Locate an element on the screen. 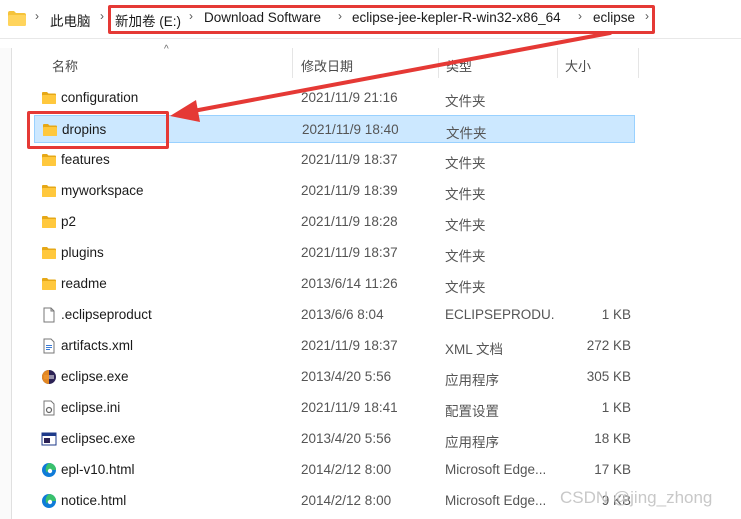  file-name: configuration is located at coordinates (100, 97).